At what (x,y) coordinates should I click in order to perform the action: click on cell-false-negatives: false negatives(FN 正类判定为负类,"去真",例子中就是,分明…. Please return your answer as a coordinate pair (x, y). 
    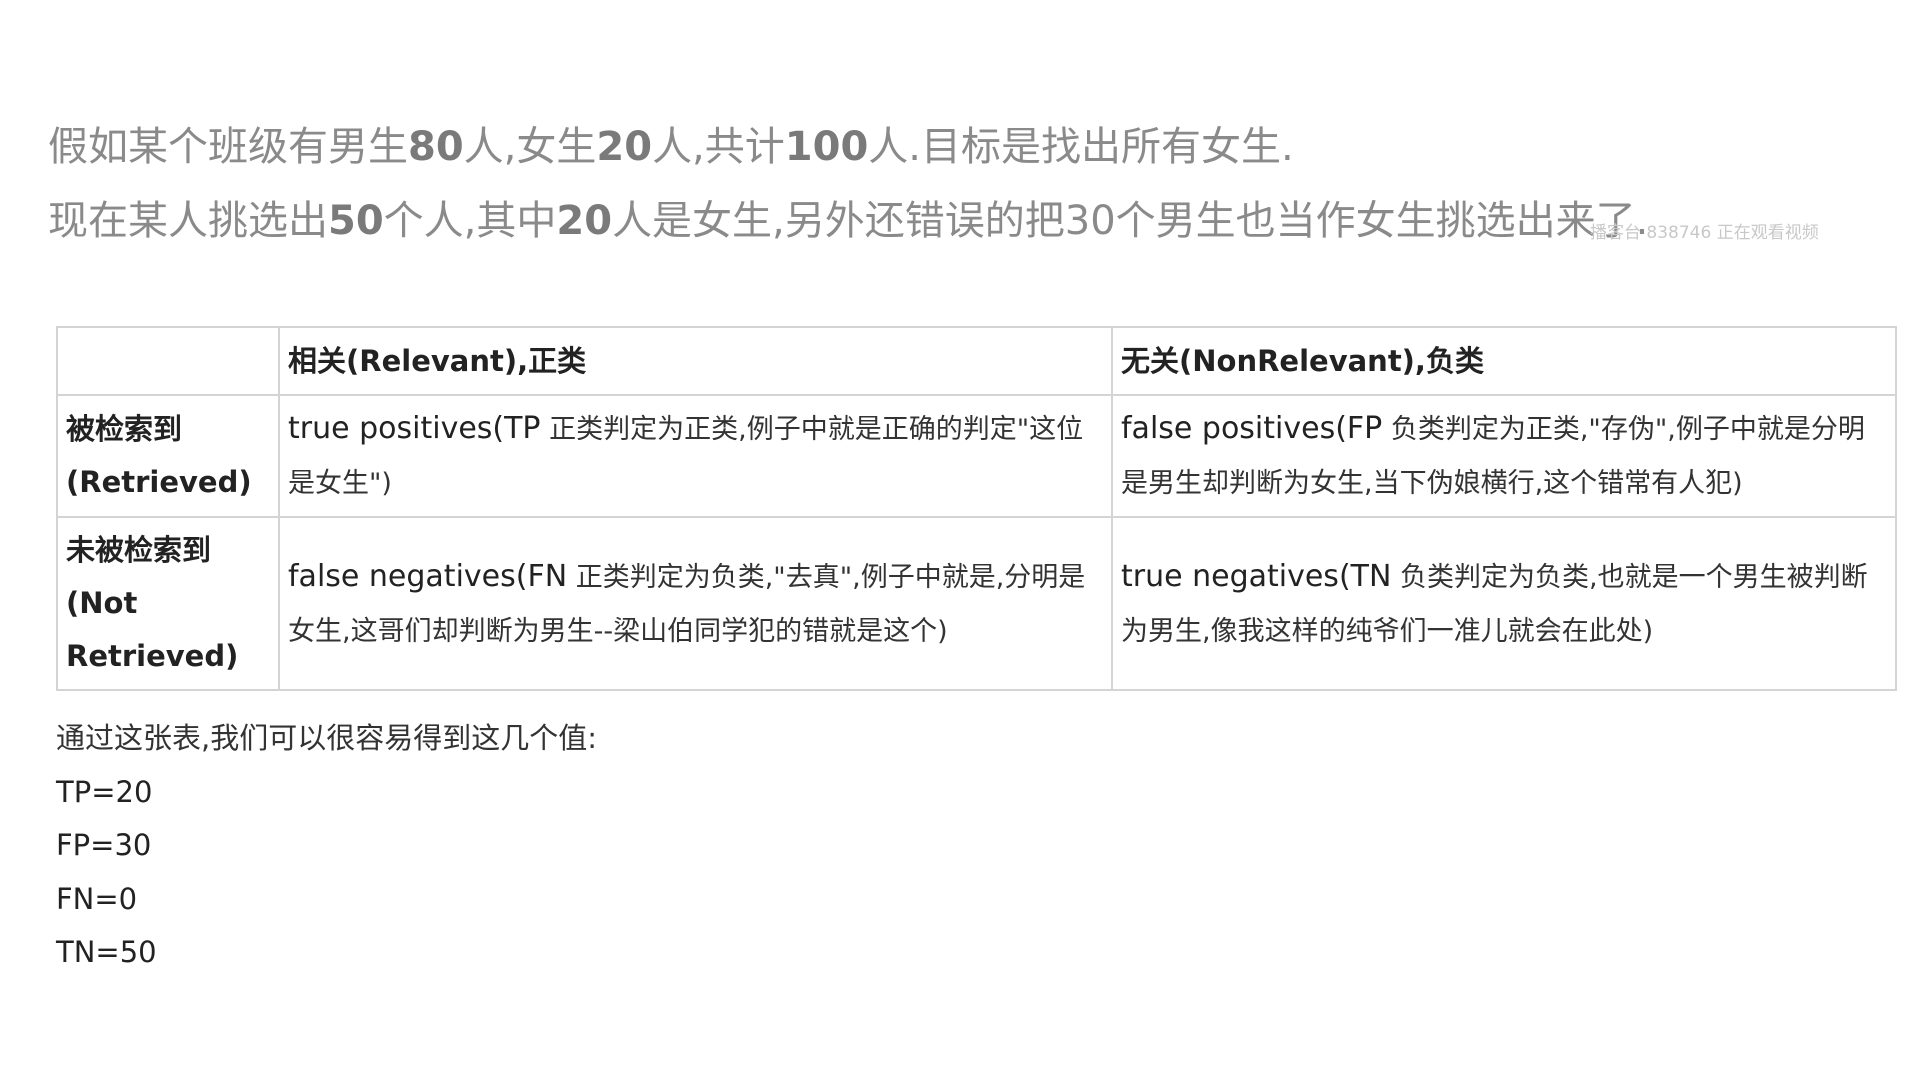
    Looking at the image, I should click on (695, 603).